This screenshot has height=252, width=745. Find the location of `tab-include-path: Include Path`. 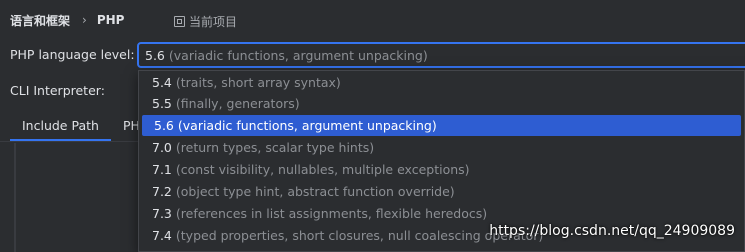

tab-include-path: Include Path is located at coordinates (60, 127).